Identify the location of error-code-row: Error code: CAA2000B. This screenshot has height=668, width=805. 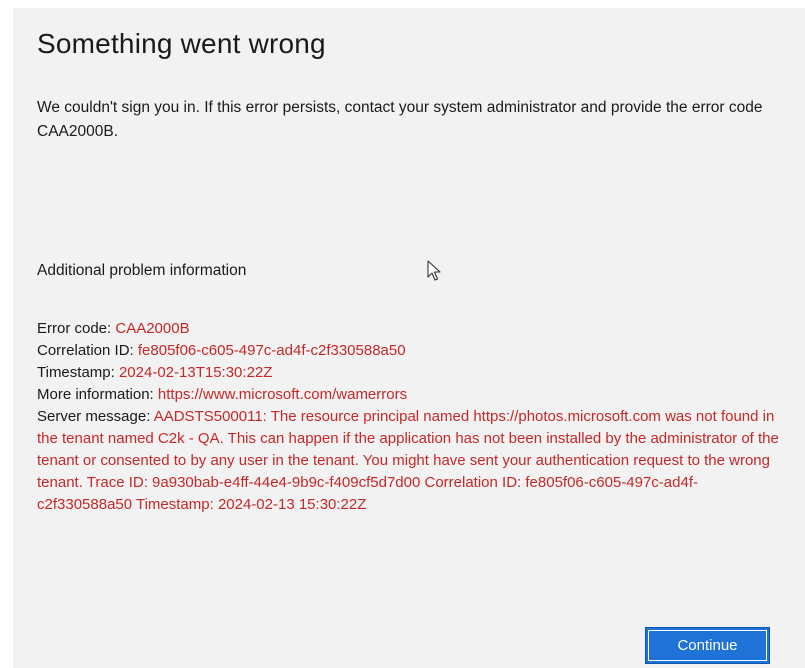
(412, 329).